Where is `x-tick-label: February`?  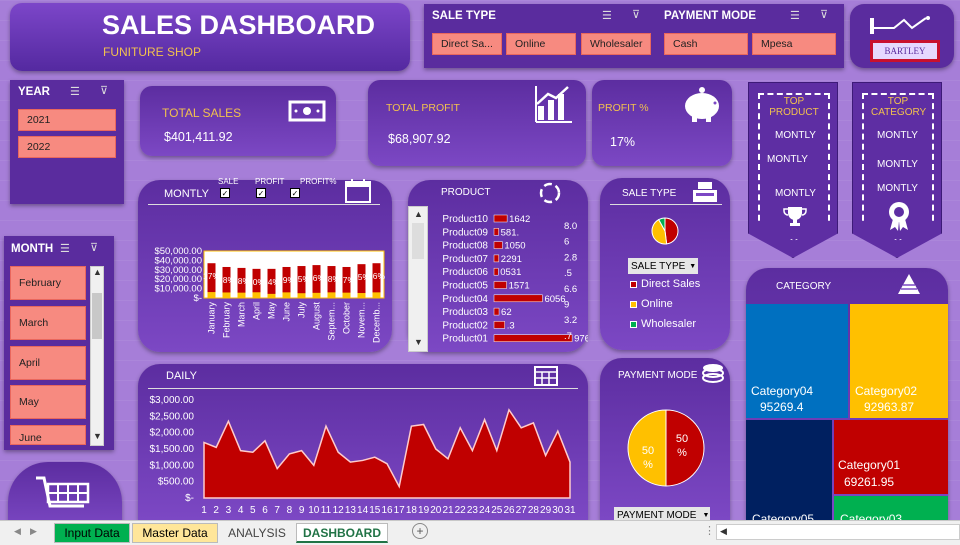
x-tick-label: February is located at coordinates (227, 320).